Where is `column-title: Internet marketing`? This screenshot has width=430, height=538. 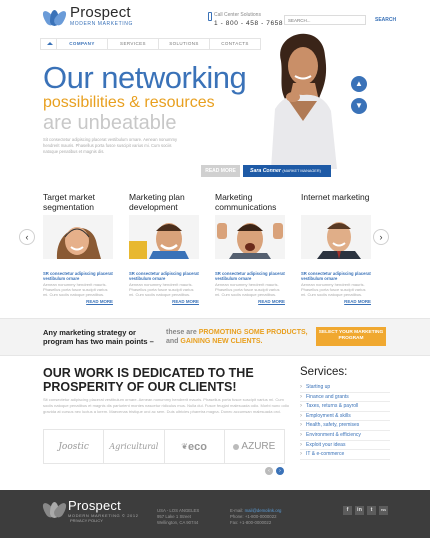
column-title: Internet marketing is located at coordinates (335, 197).